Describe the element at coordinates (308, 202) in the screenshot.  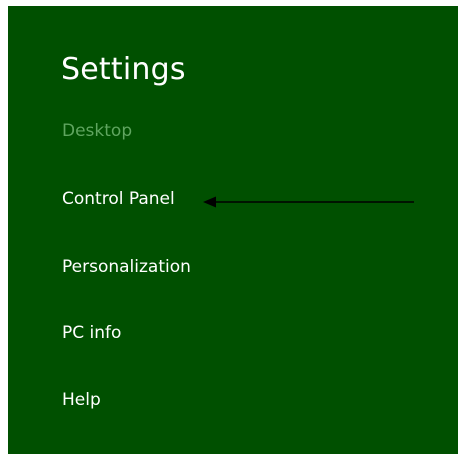
I see `arrow-left-icon` at that location.